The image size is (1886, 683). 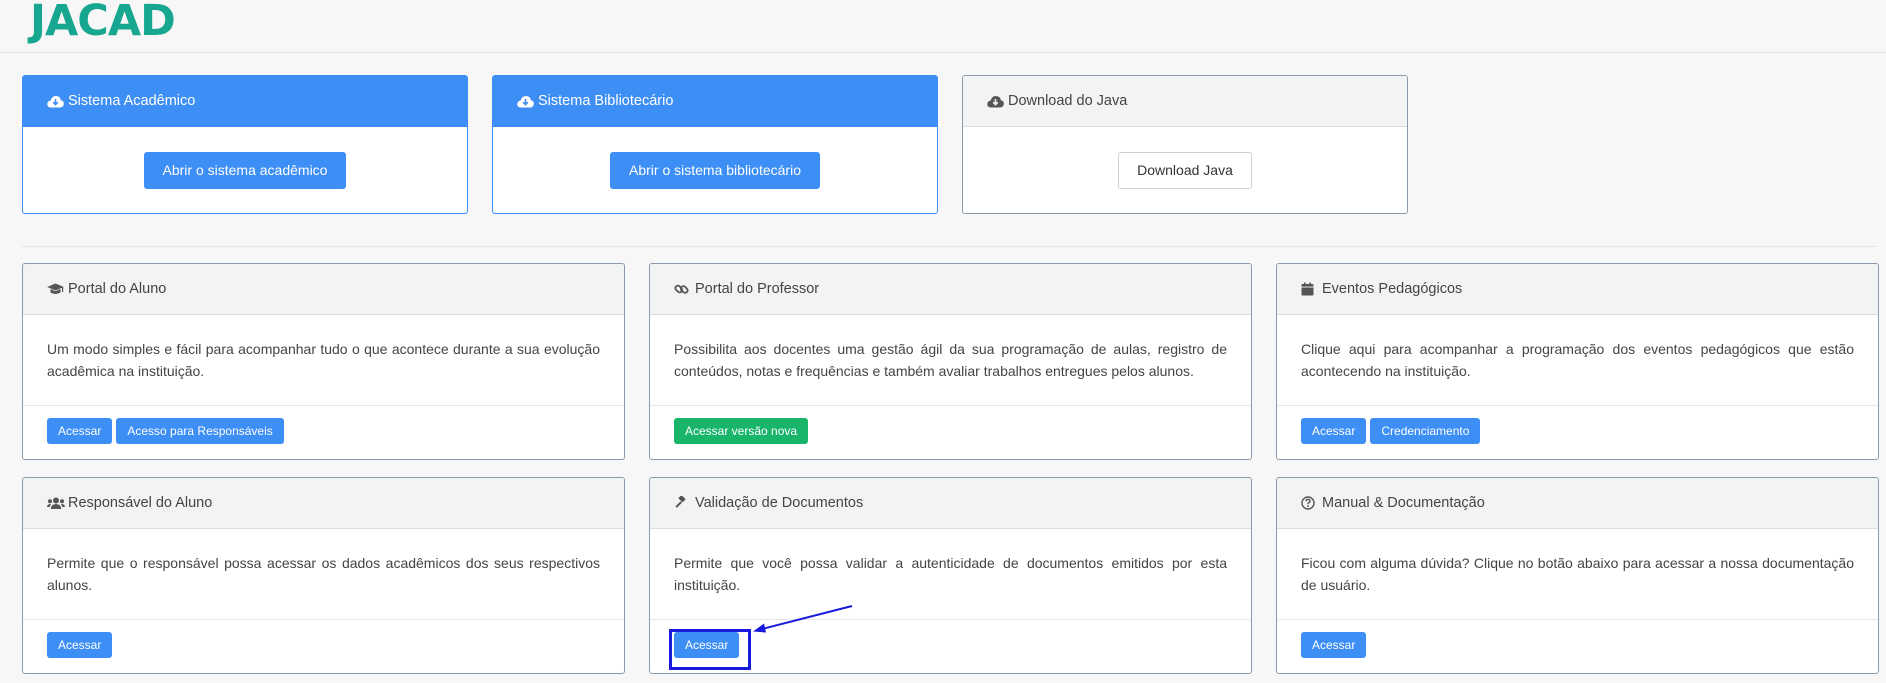 What do you see at coordinates (56, 503) in the screenshot?
I see `users-icon` at bounding box center [56, 503].